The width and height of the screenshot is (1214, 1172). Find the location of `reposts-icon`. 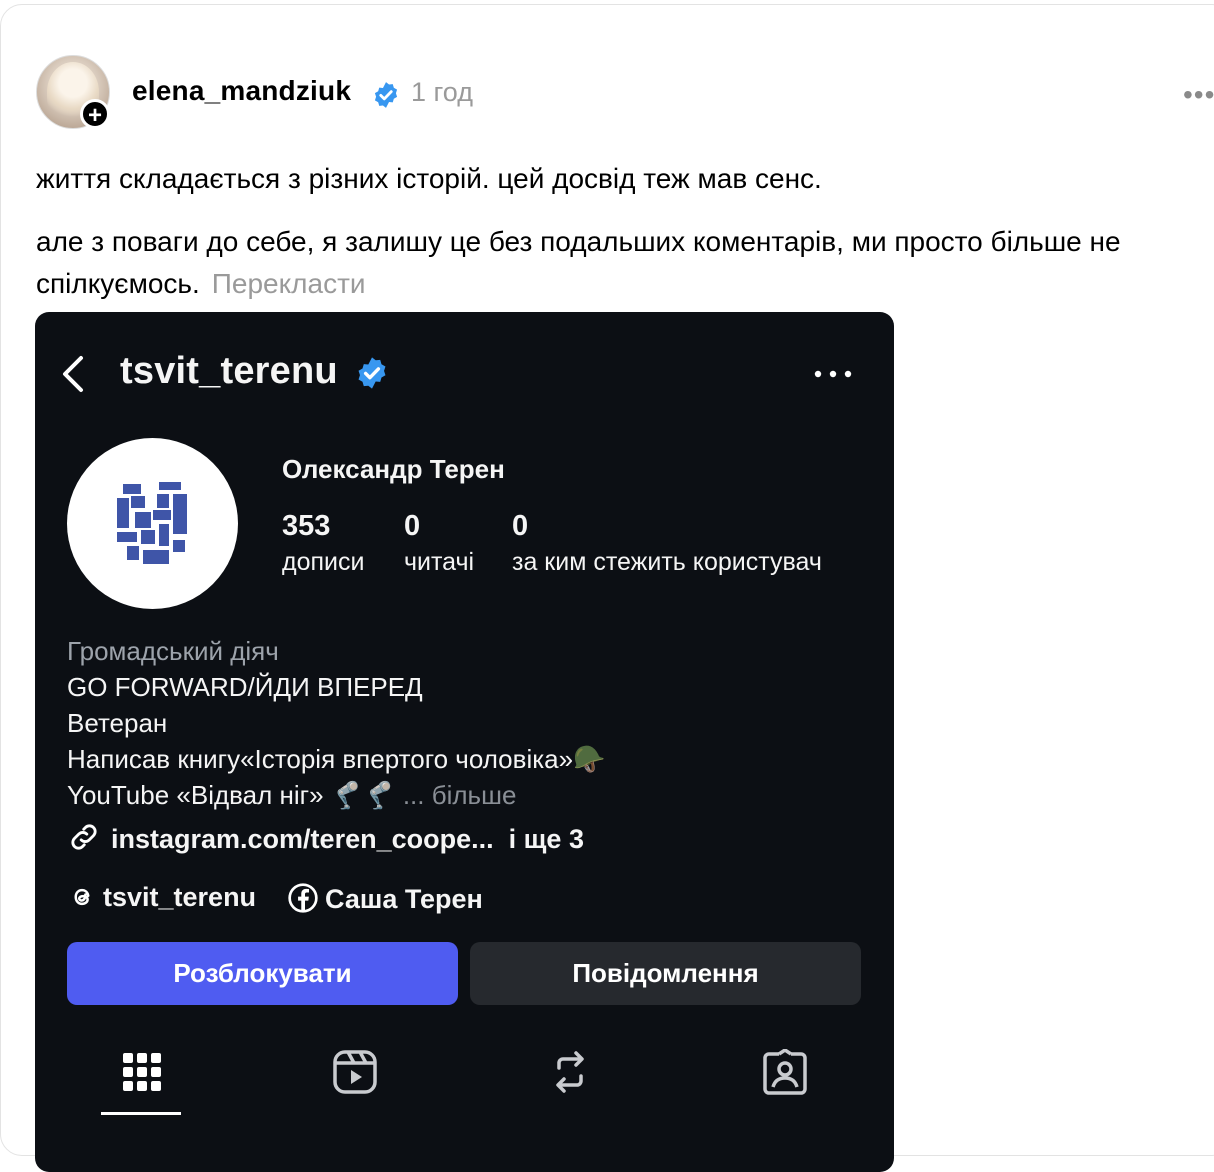

reposts-icon is located at coordinates (570, 1072).